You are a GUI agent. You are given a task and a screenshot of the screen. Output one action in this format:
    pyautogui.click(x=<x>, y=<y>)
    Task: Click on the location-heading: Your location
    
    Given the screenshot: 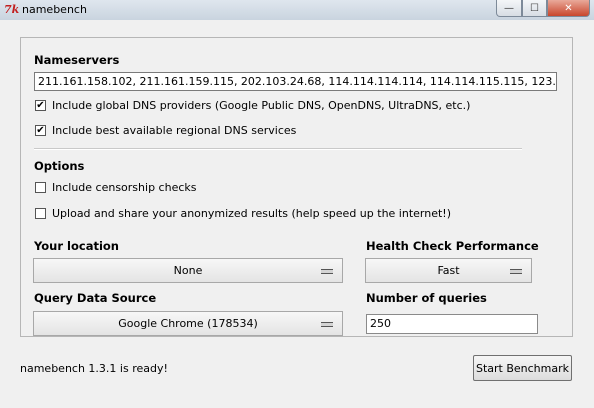 What is the action you would take?
    pyautogui.click(x=76, y=246)
    